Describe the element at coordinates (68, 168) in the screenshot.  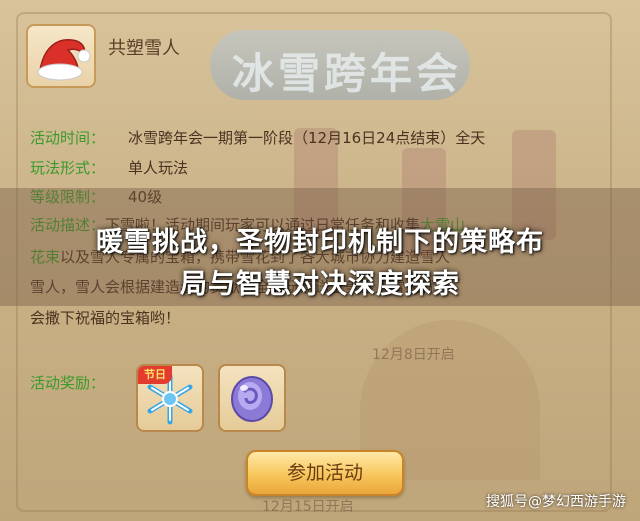
I see `mode-label: 玩法形式：` at that location.